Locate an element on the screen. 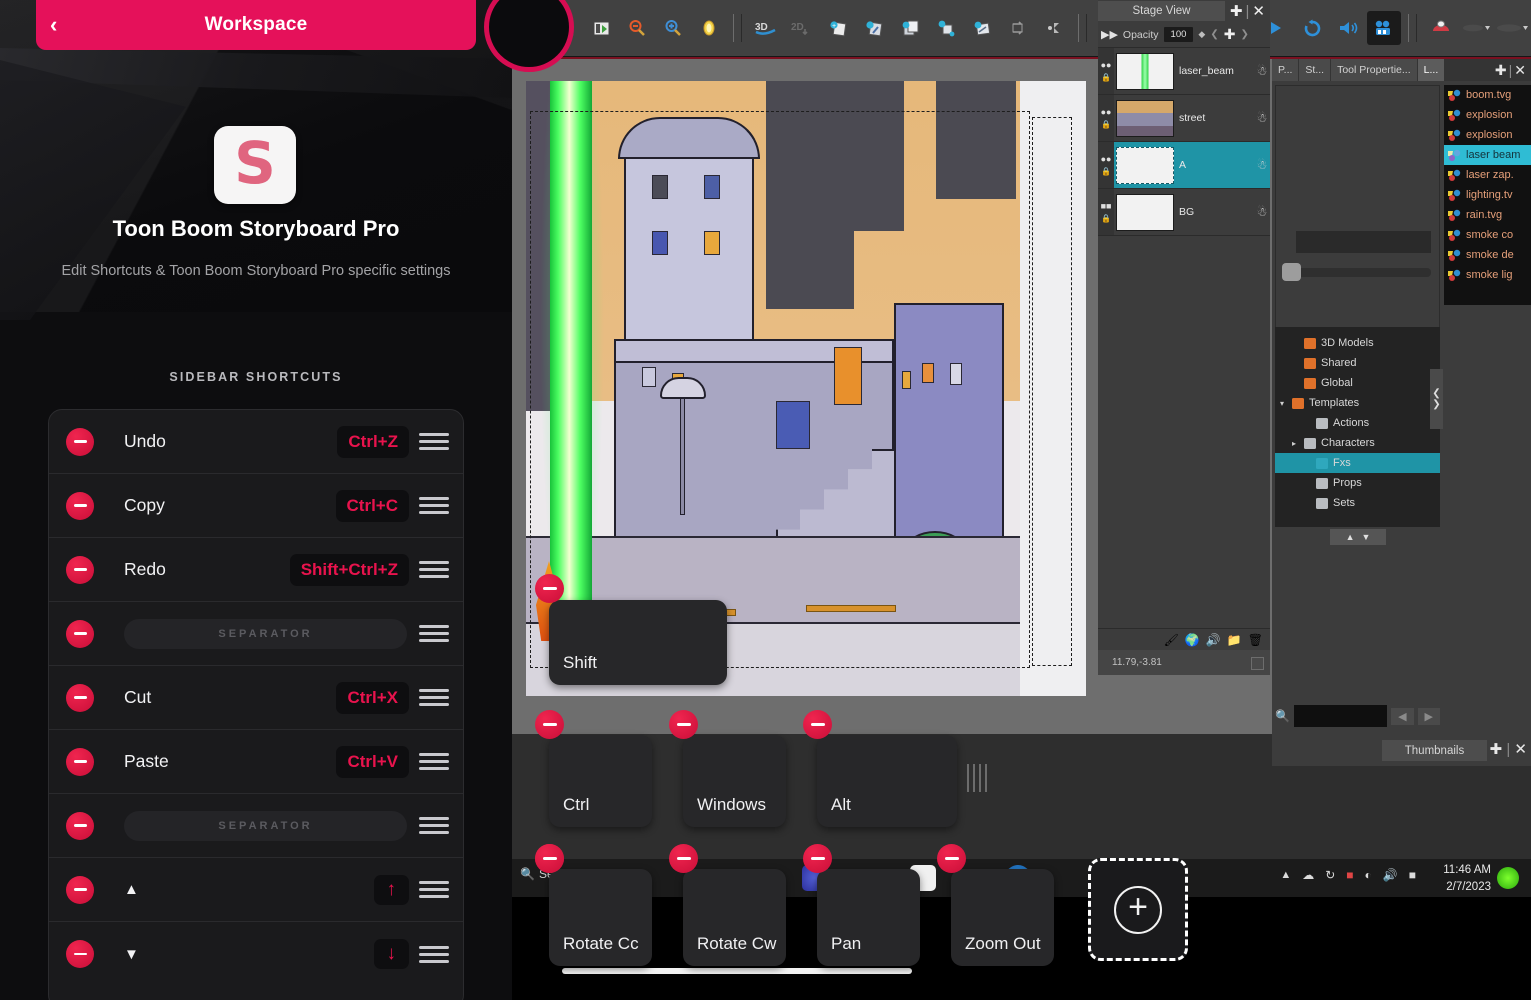 This screenshot has width=1531, height=1000. panel-splitter: ❮ ❯ is located at coordinates (1436, 399).